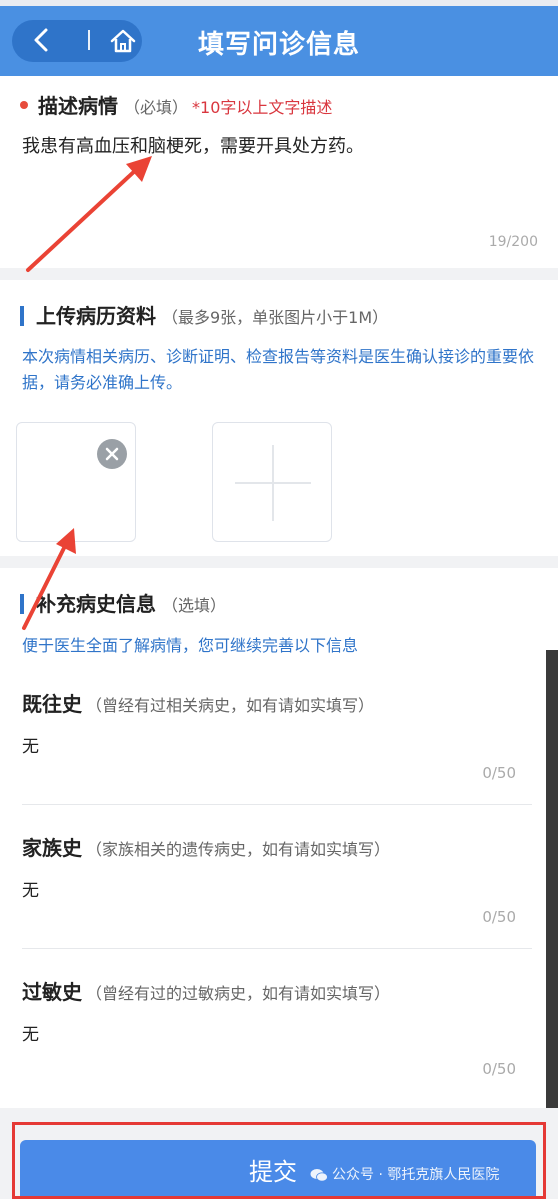 Image resolution: width=558 pixels, height=1199 pixels. What do you see at coordinates (277, 746) in the screenshot?
I see `past-history-field: 既往史 （曾经有过相关病史，如有请如实填写） 无 0/50` at bounding box center [277, 746].